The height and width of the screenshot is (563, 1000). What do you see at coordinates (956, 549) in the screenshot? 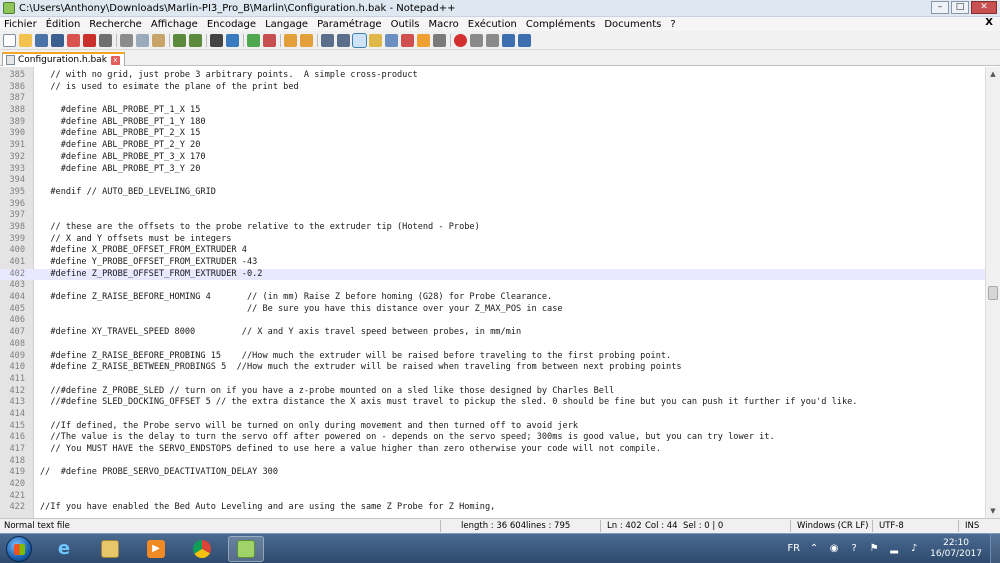
I see `clock: 22:10 16/07/2017` at bounding box center [956, 549].